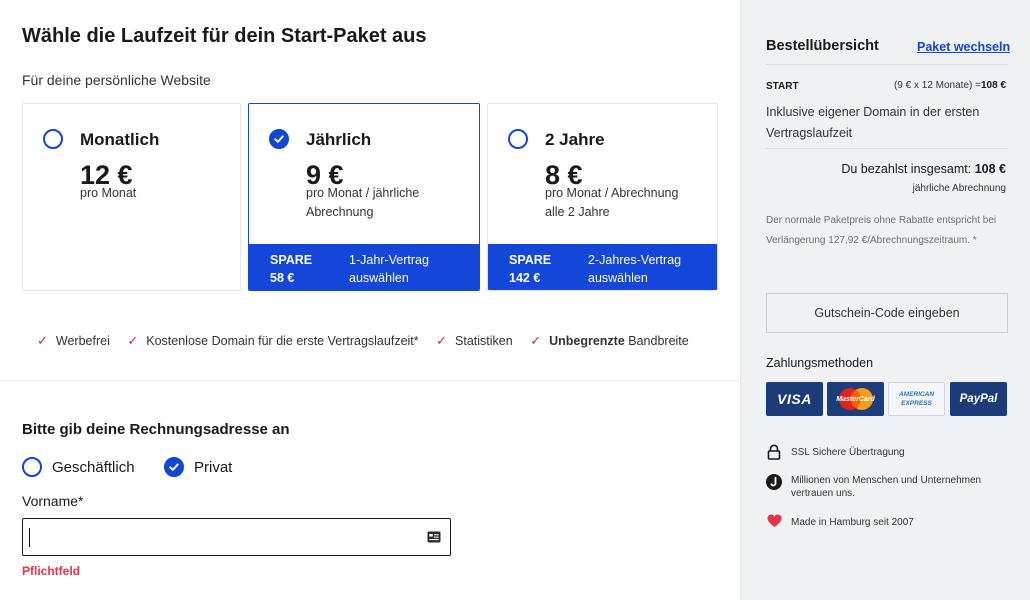 The image size is (1030, 600). What do you see at coordinates (794, 399) in the screenshot?
I see `visa-logo: VISA` at bounding box center [794, 399].